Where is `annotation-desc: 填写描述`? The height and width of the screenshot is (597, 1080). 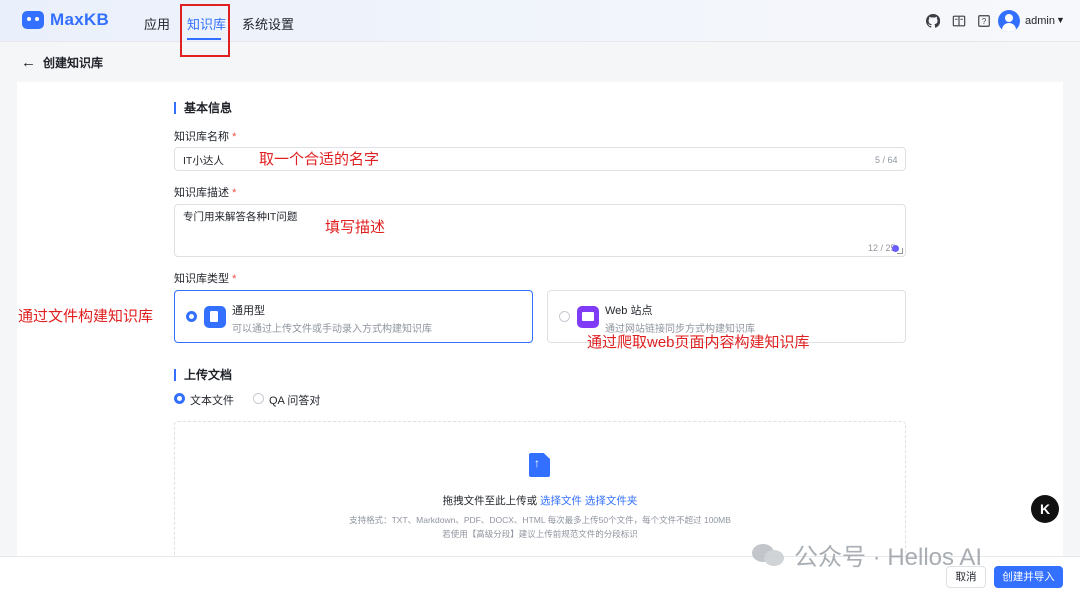 annotation-desc: 填写描述 is located at coordinates (355, 227).